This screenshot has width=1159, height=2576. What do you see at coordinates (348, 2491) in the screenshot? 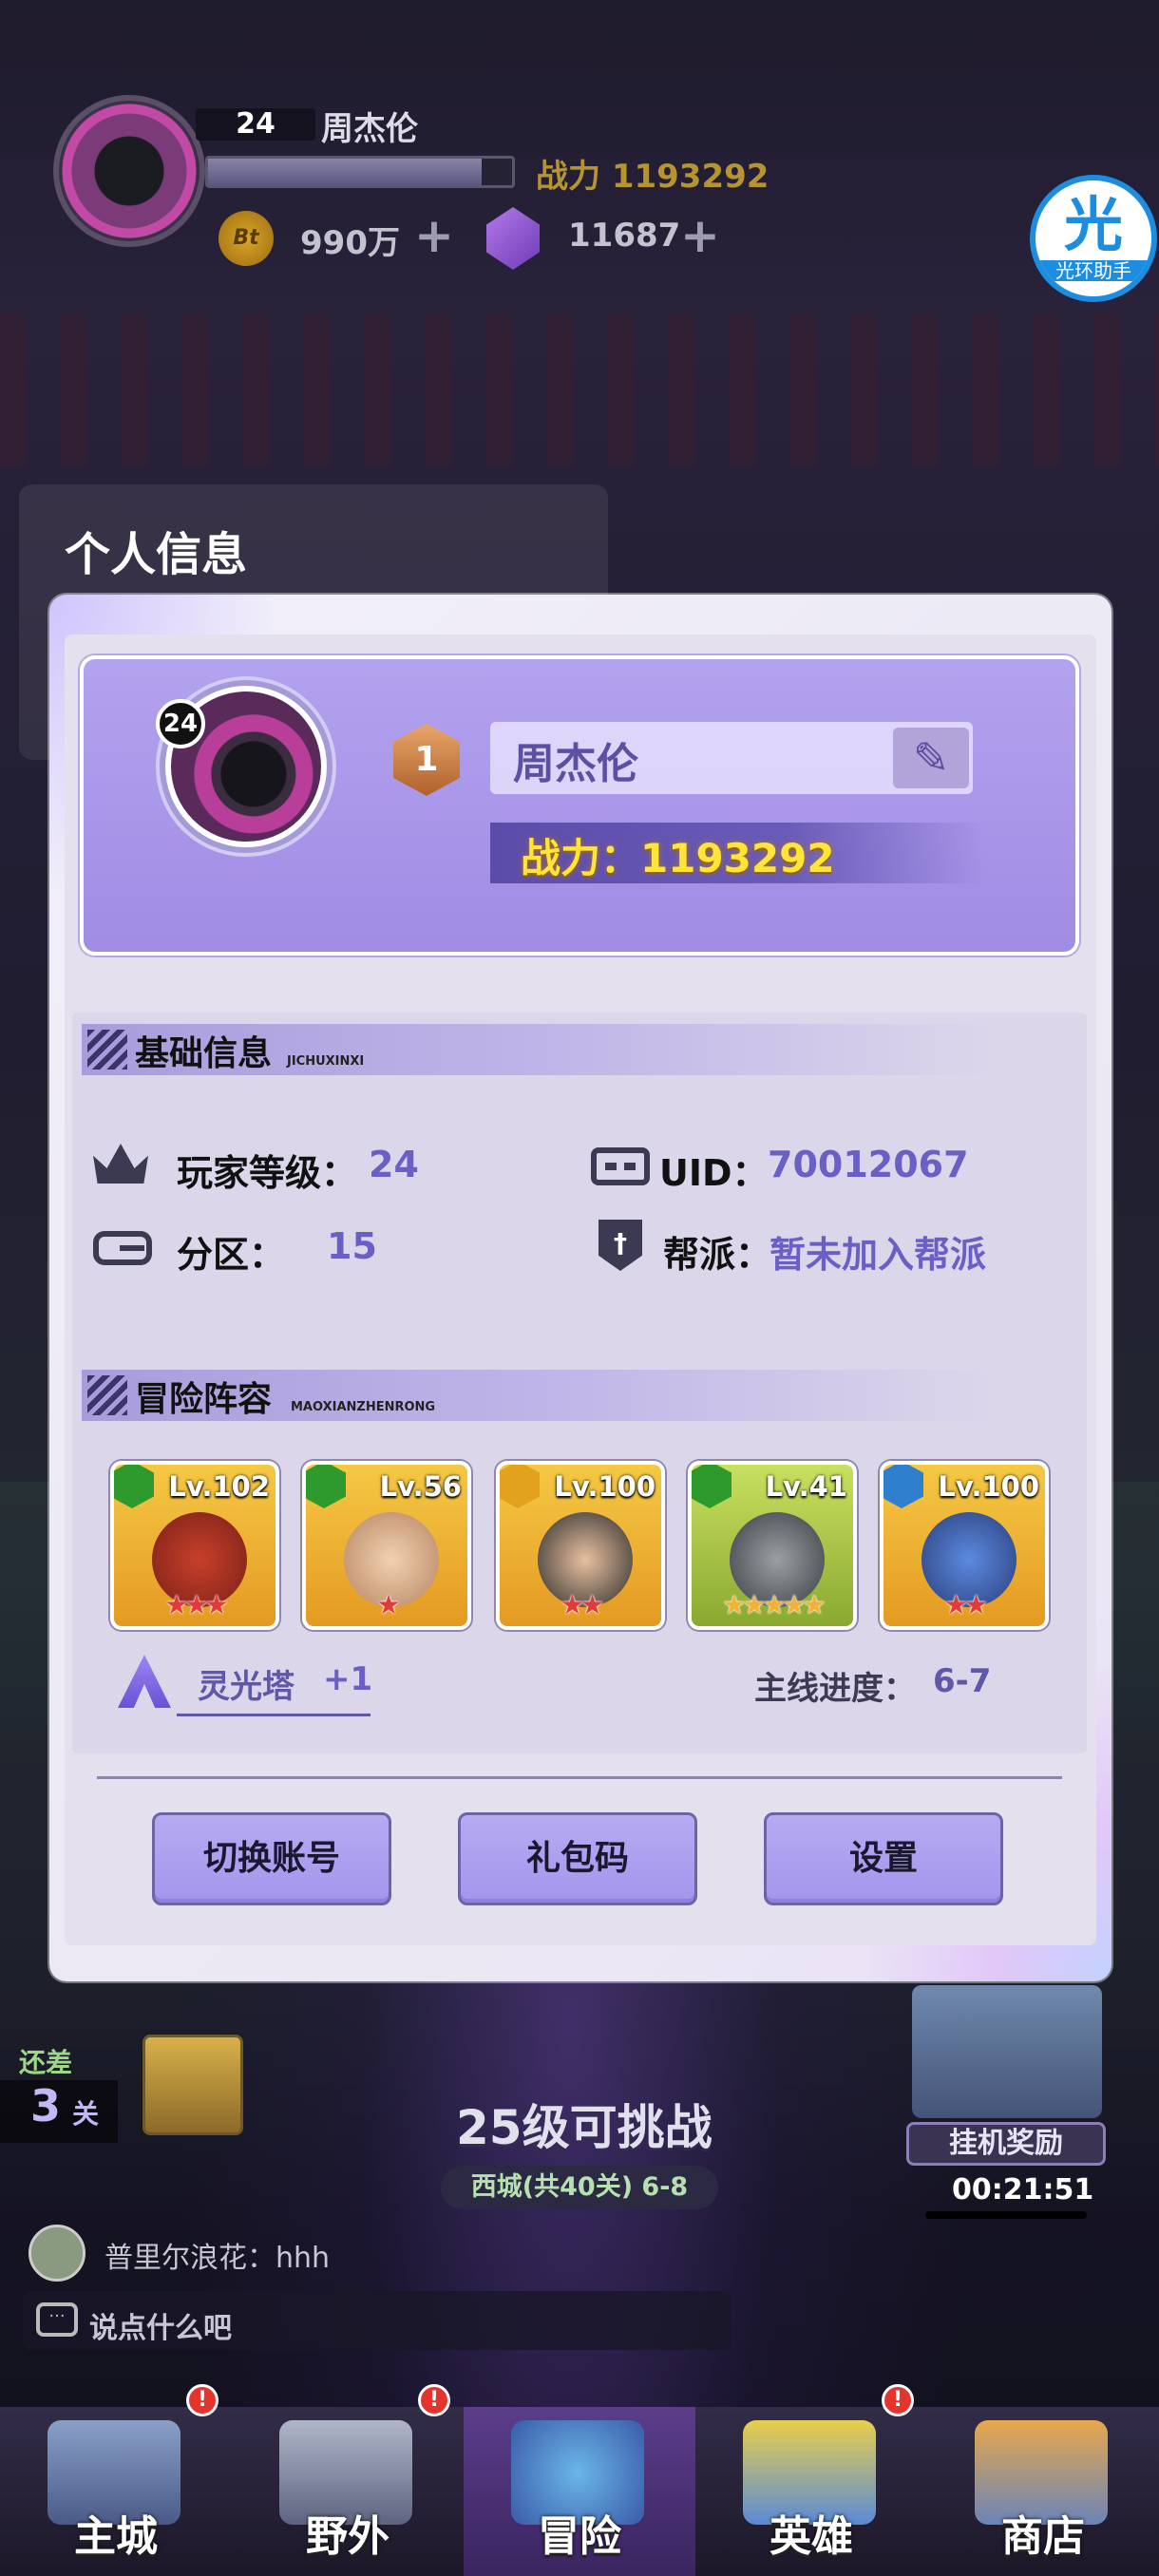
I see `nav-field: 野外` at bounding box center [348, 2491].